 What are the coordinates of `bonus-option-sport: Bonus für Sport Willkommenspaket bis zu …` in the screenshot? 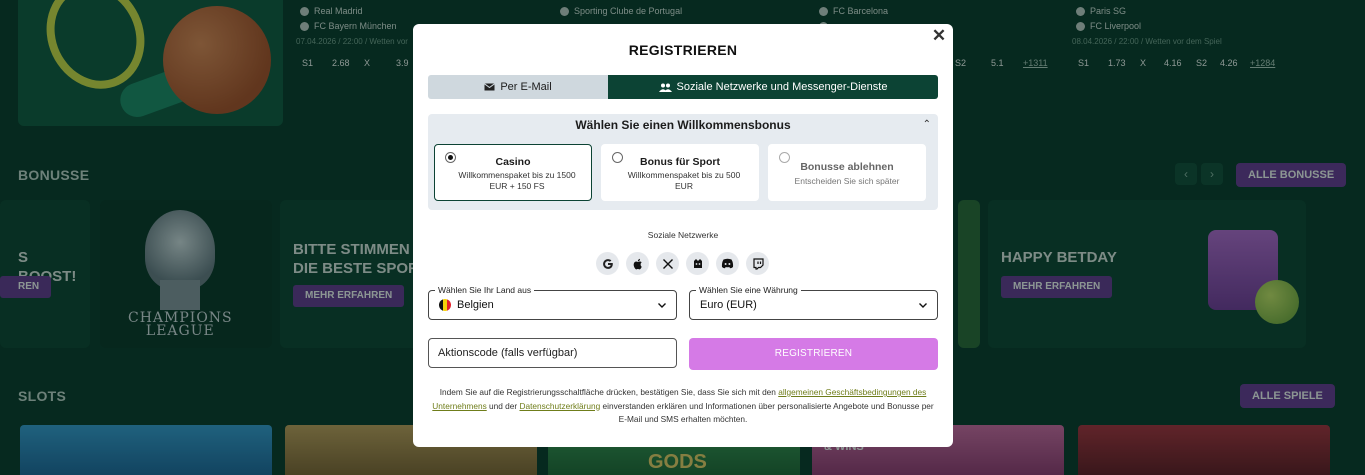 It's located at (680, 172).